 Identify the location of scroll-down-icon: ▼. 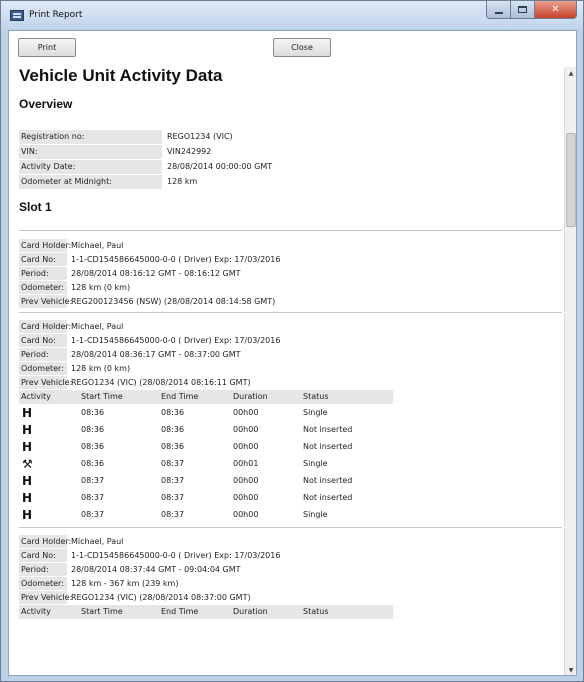
(570, 669).